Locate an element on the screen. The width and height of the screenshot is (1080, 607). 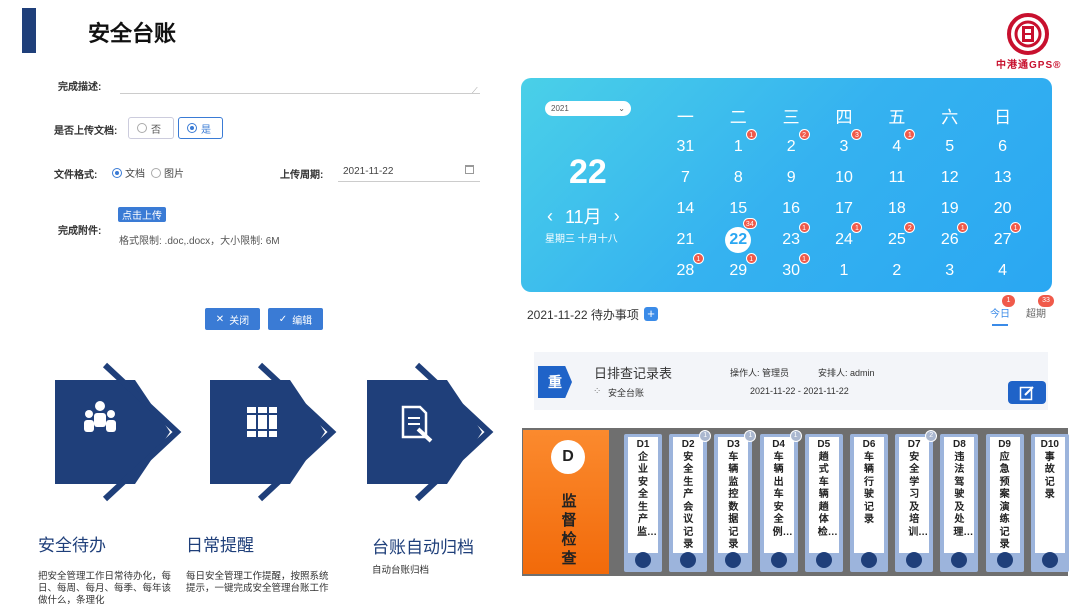
page-title: 安全台账 is located at coordinates (132, 33).